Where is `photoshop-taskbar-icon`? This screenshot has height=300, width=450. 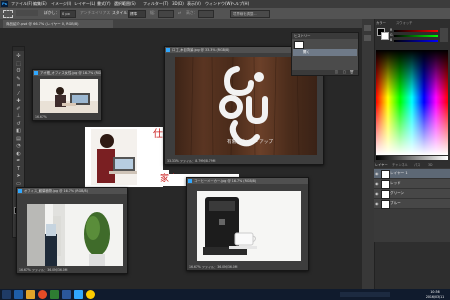 photoshop-taskbar-icon is located at coordinates (78, 294).